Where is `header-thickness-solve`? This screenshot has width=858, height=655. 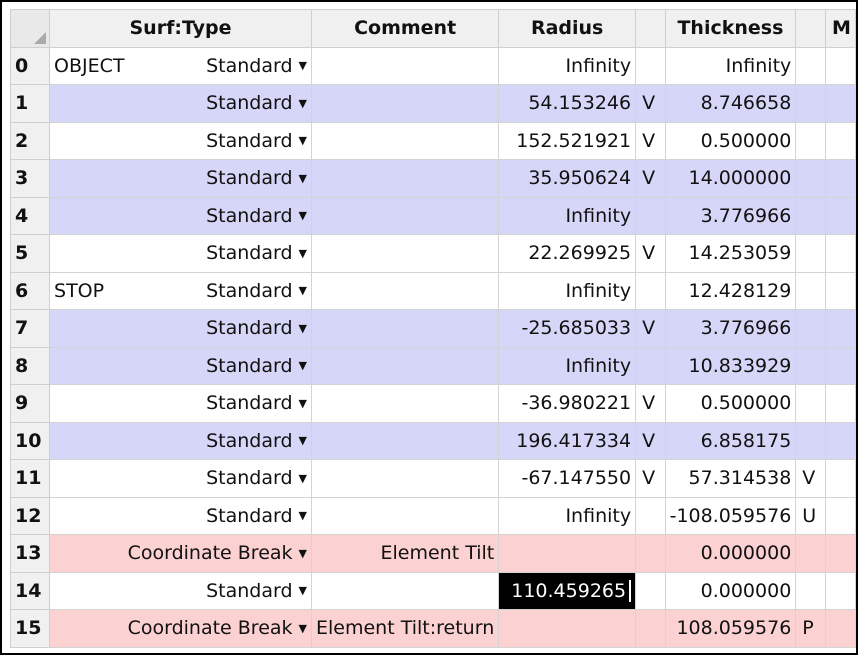
header-thickness-solve is located at coordinates (810, 28).